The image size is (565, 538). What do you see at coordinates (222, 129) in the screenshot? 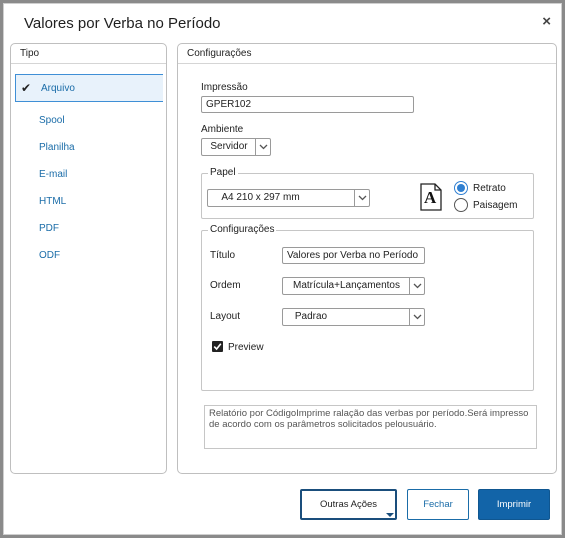
I see `ambiente-label: Ambiente` at bounding box center [222, 129].